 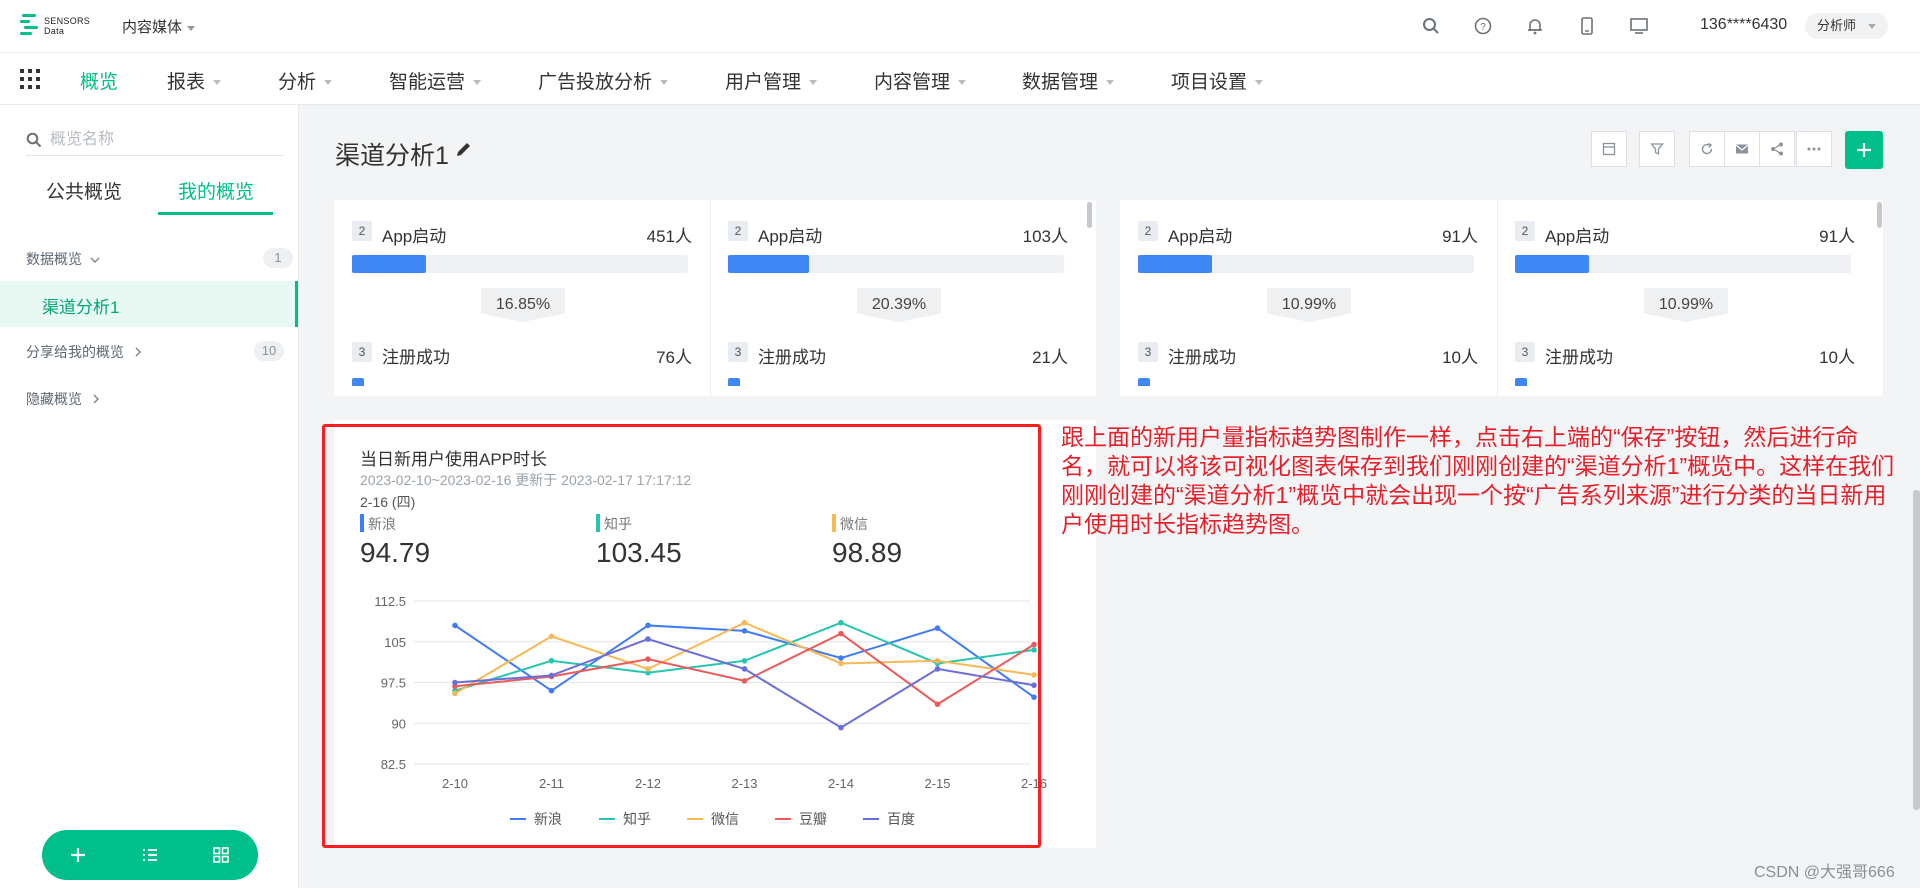 I want to click on nav-ad-analysis: 广告投放分析, so click(x=603, y=80).